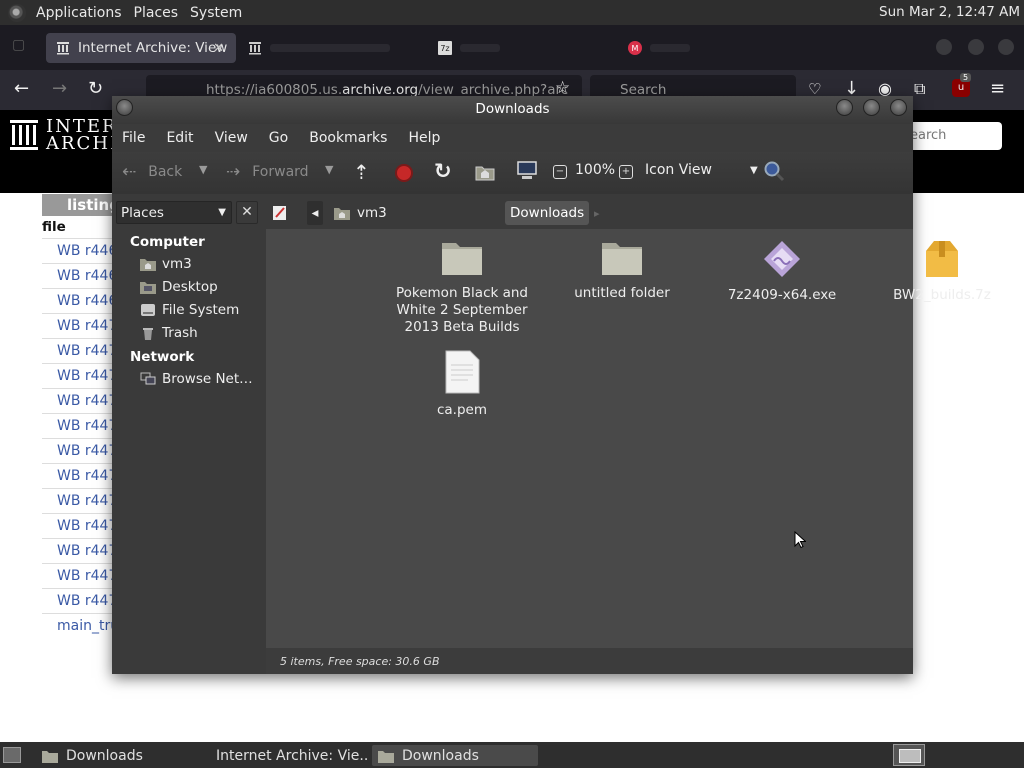  What do you see at coordinates (774, 171) in the screenshot?
I see `search-icon` at bounding box center [774, 171].